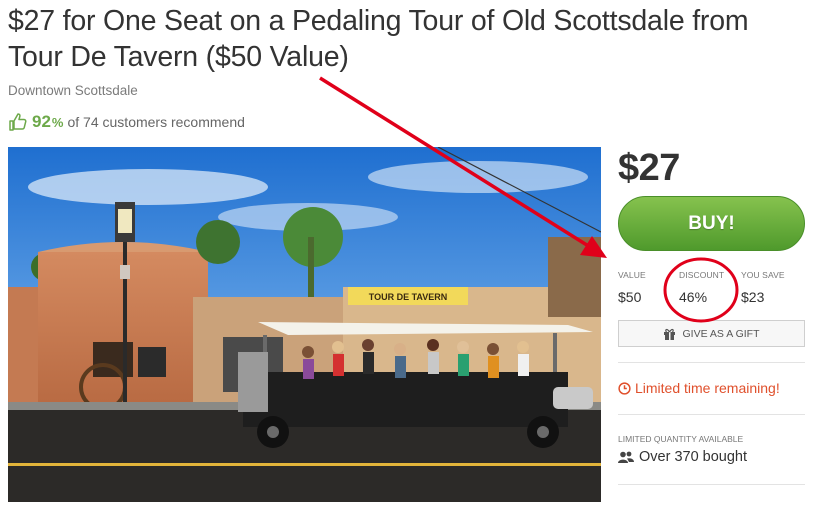  What do you see at coordinates (626, 457) in the screenshot?
I see `users-icon` at bounding box center [626, 457].